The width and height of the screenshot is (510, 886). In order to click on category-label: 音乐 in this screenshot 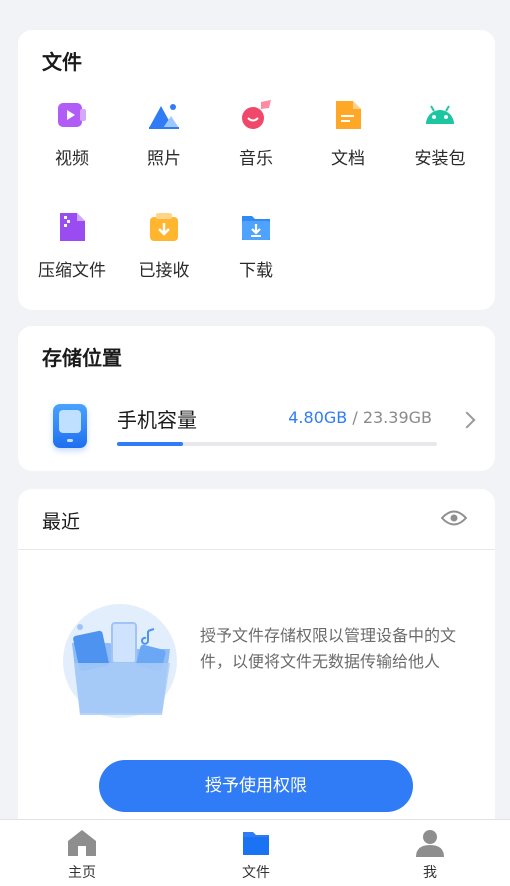, I will do `click(256, 159)`.